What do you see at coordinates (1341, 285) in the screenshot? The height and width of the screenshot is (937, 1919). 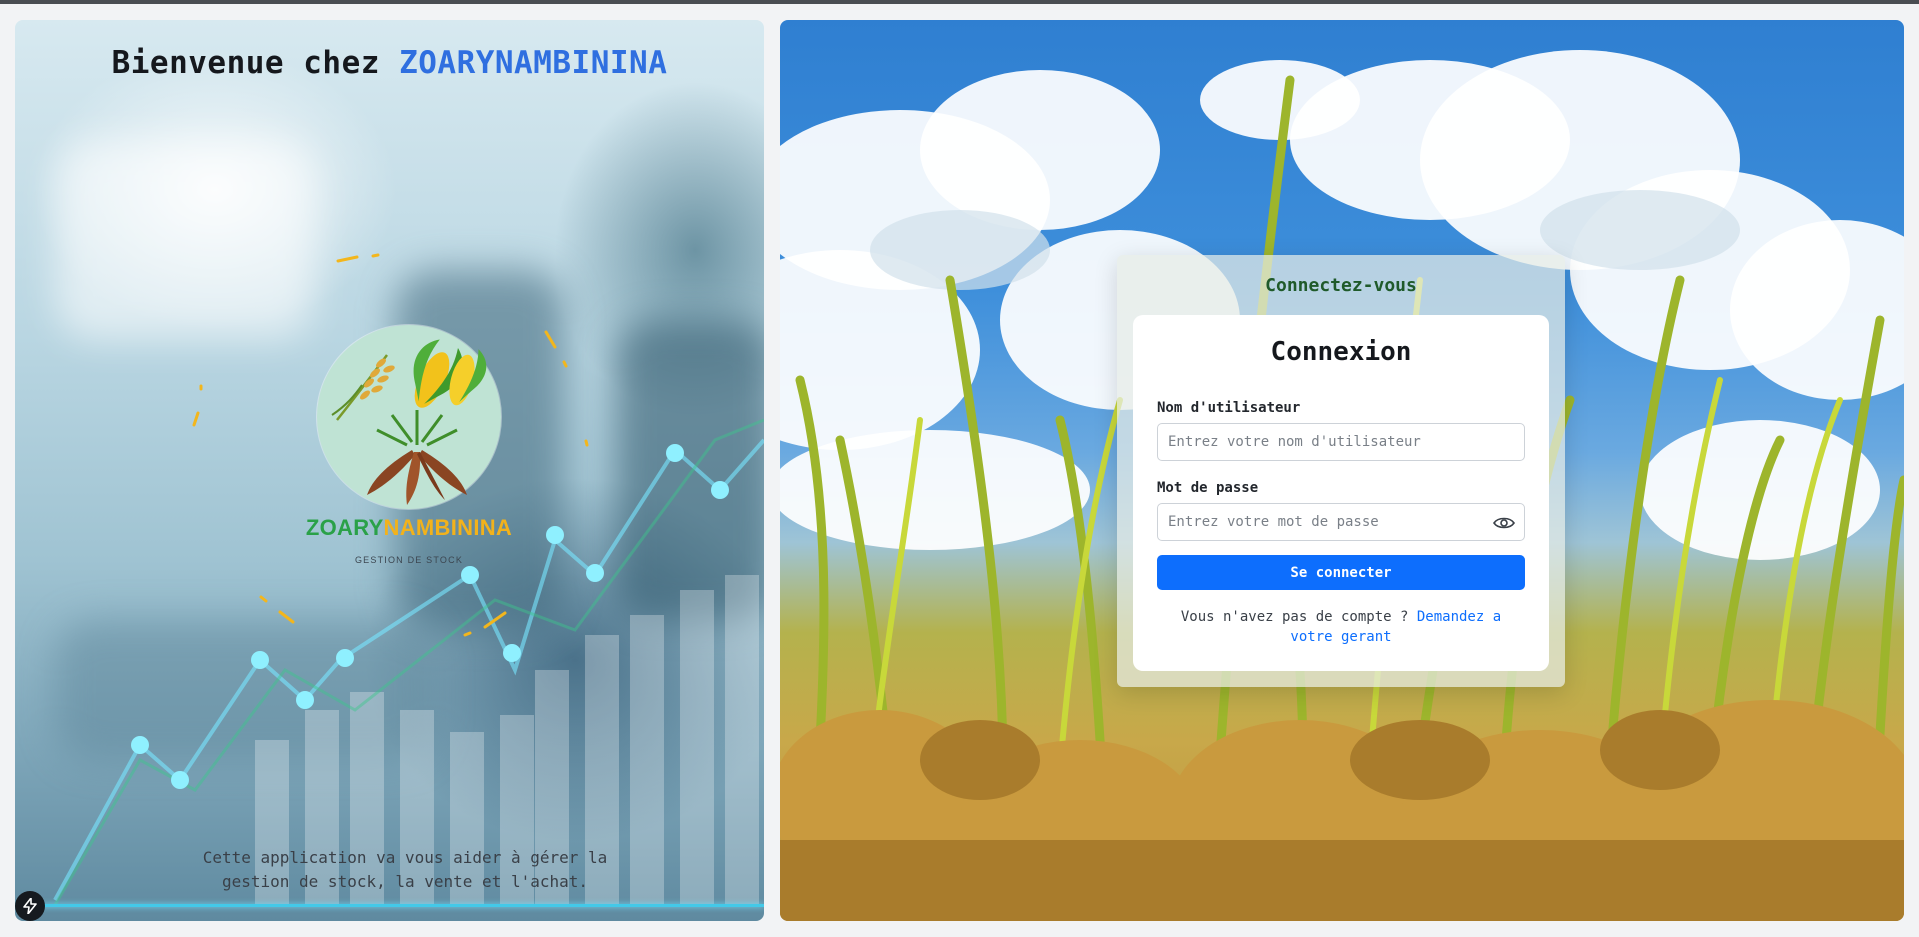 I see `card-title: Connectez-vous` at bounding box center [1341, 285].